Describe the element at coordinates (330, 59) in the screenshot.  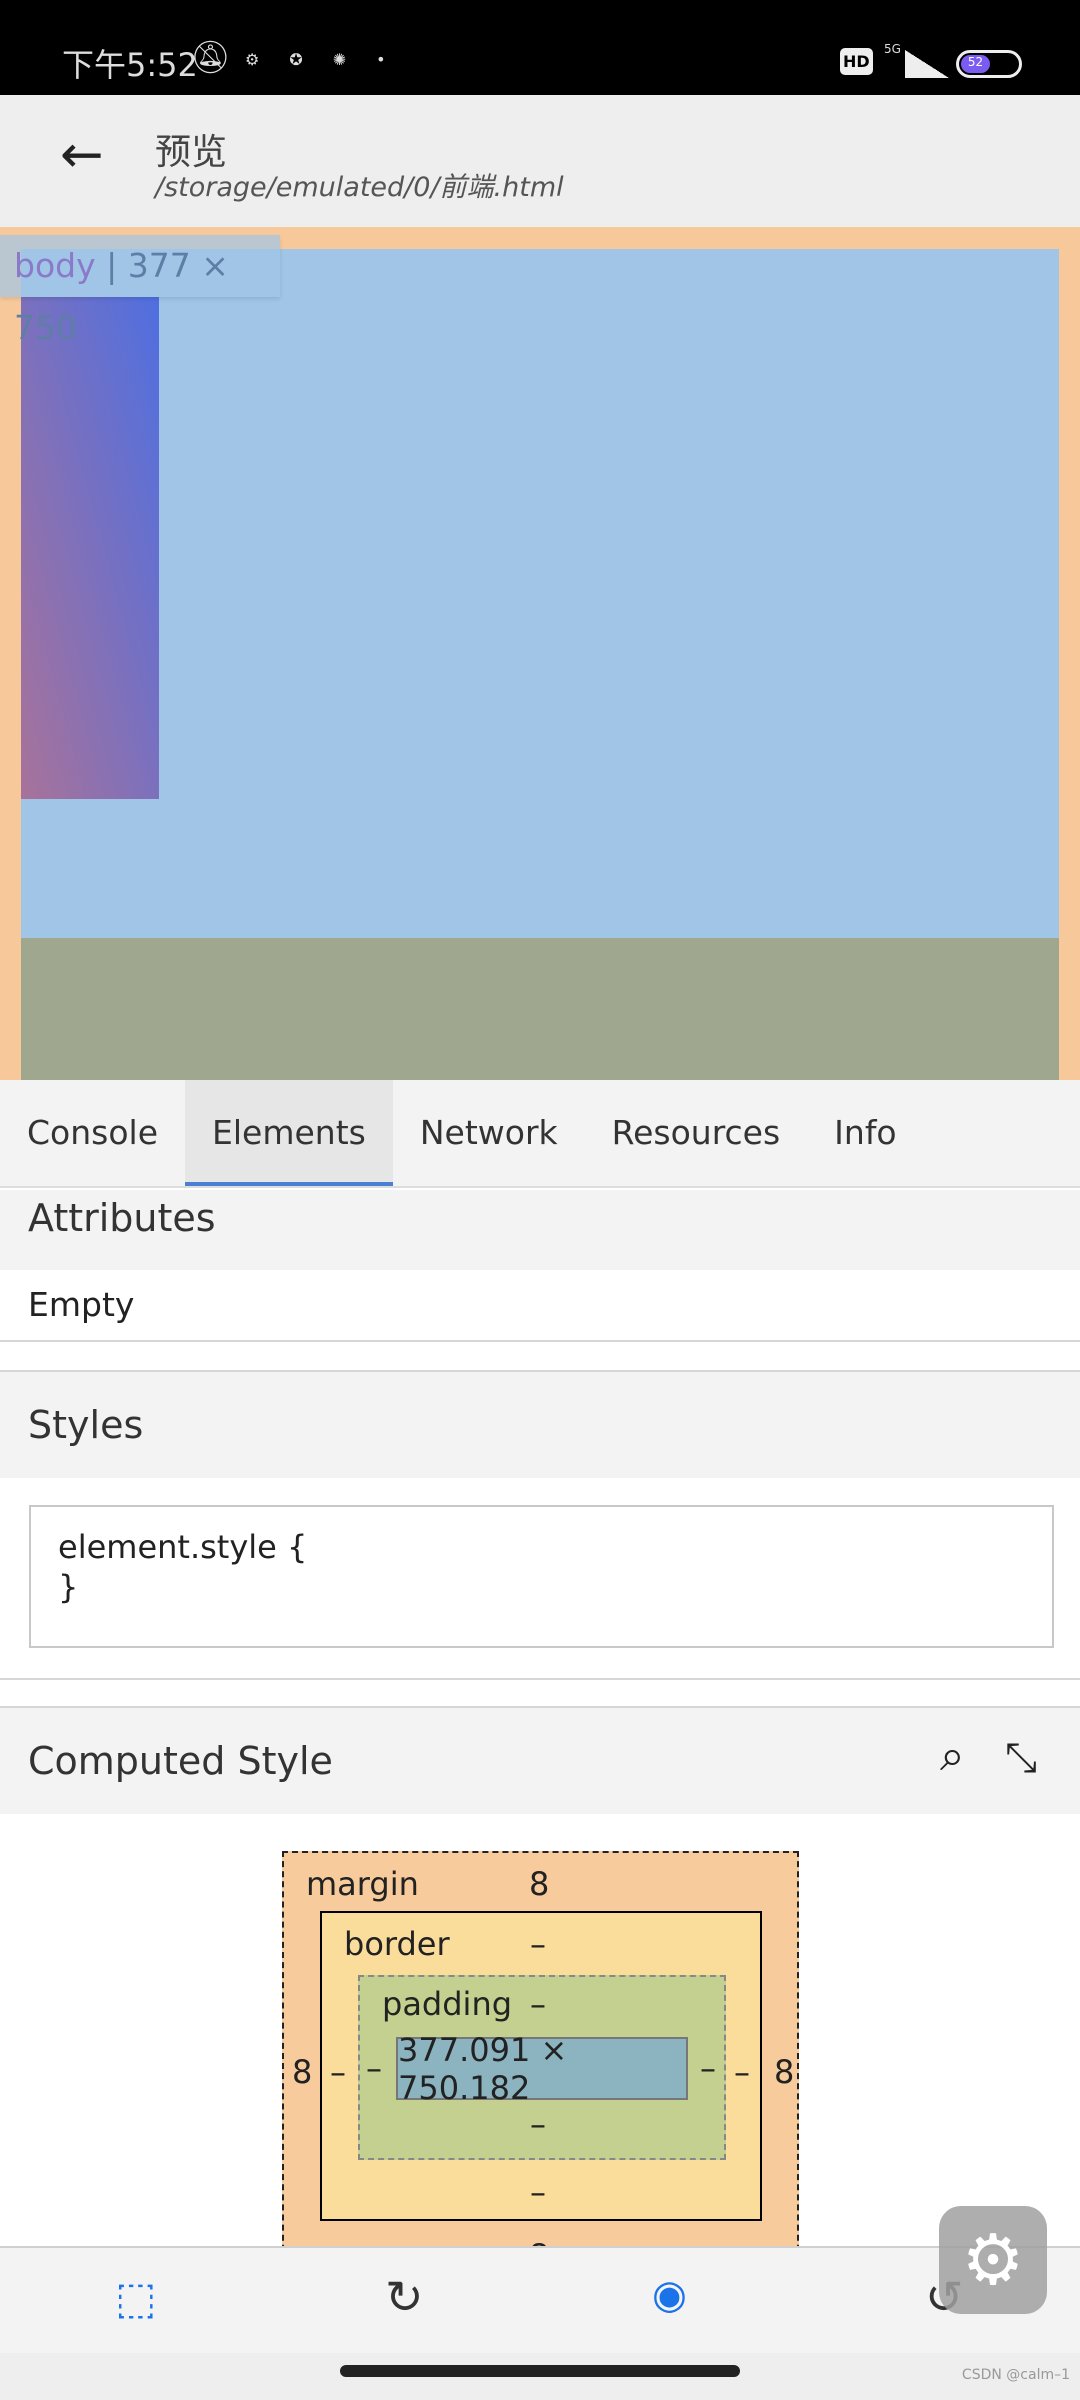
I see `notification-icons: ⚙✪✺•` at that location.